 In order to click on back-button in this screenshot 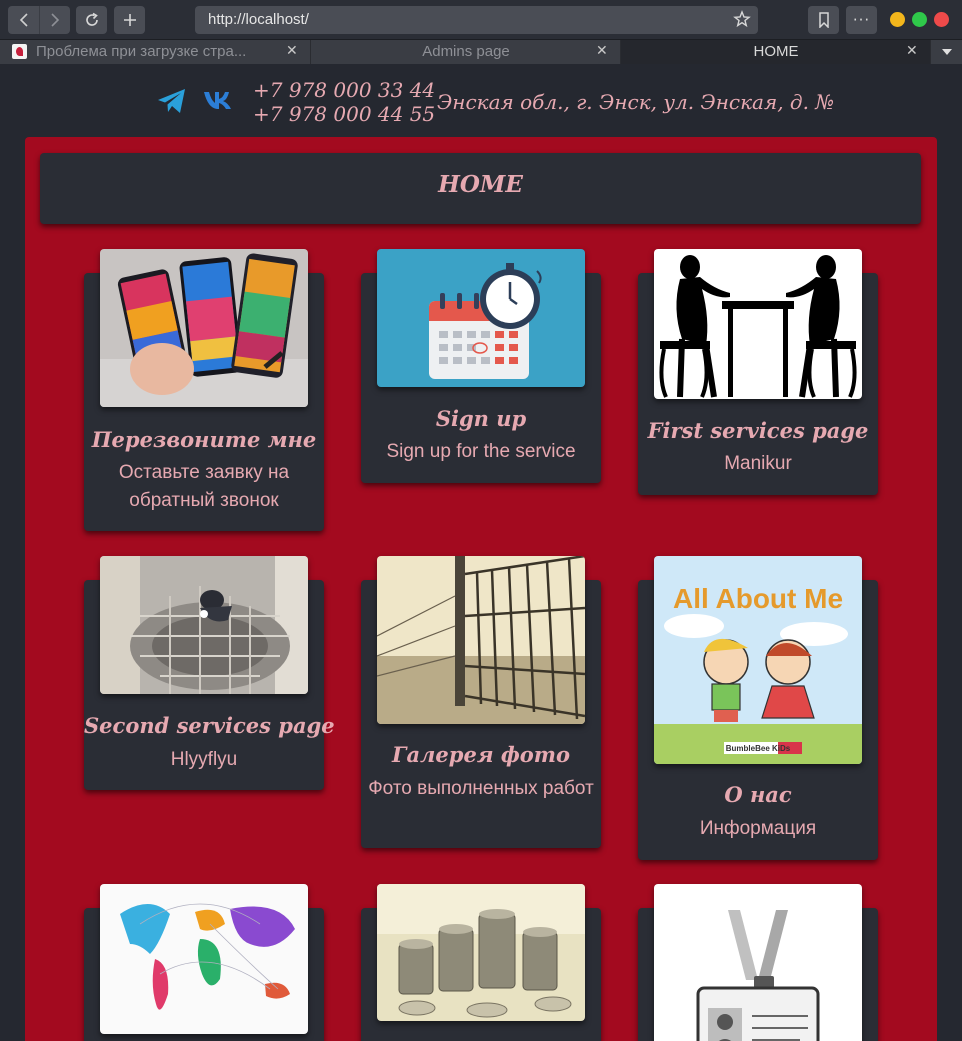, I will do `click(23, 20)`.